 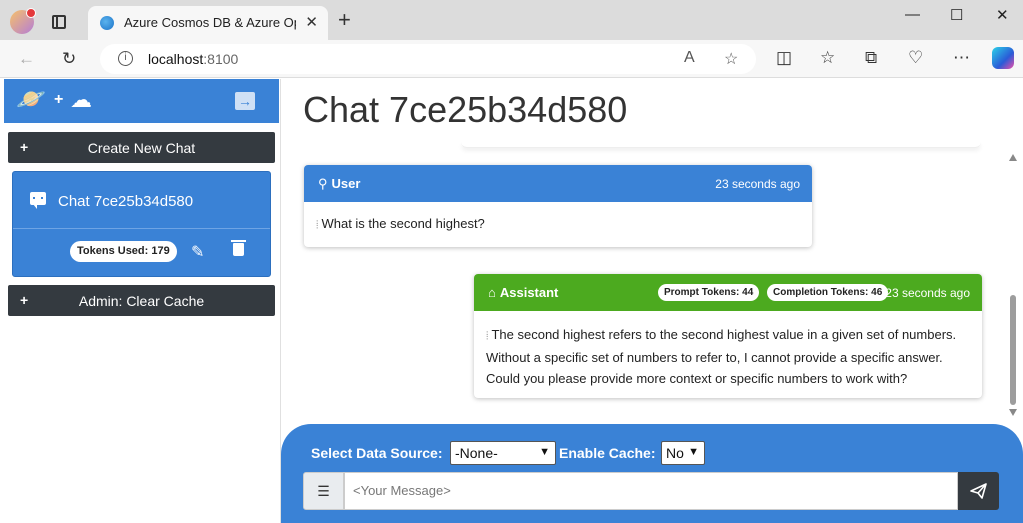 What do you see at coordinates (1003, 58) in the screenshot?
I see `copilot-icon` at bounding box center [1003, 58].